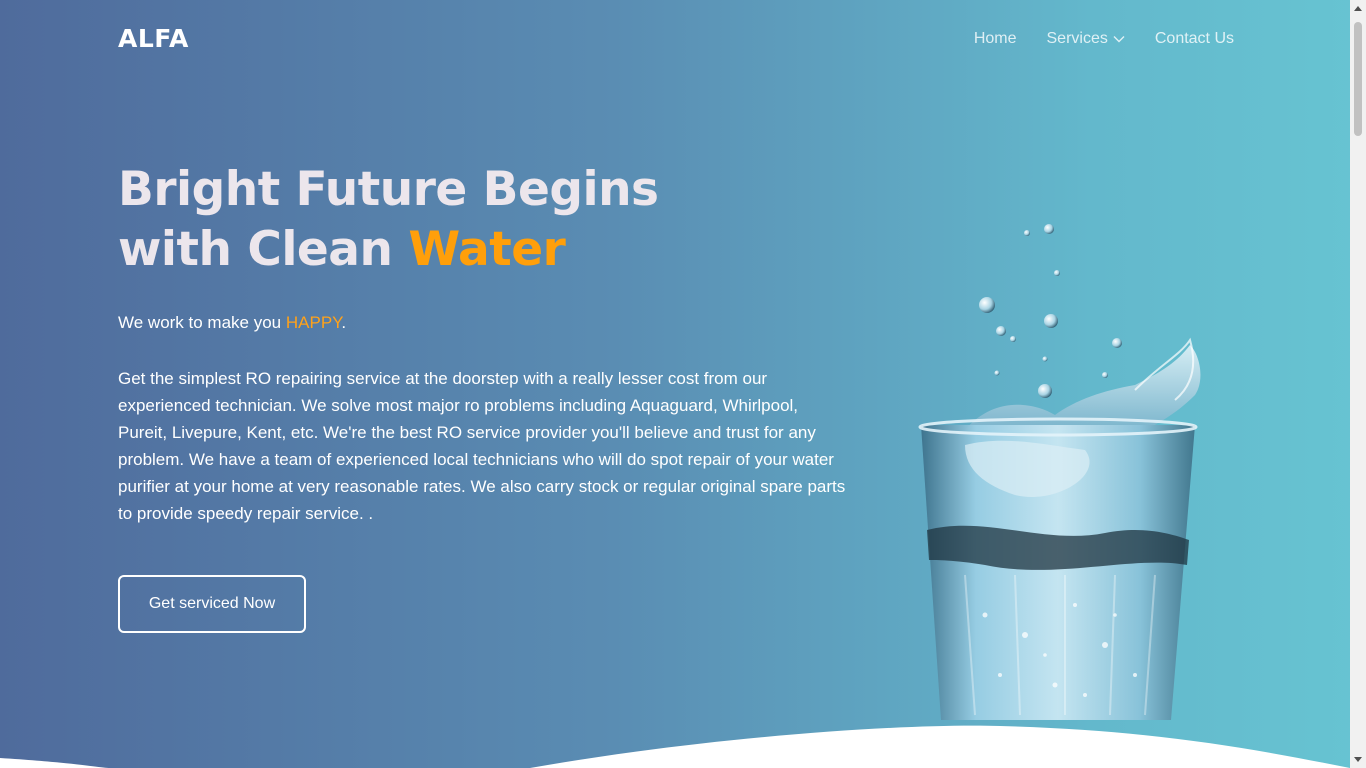 Image resolution: width=1366 pixels, height=768 pixels. Describe the element at coordinates (263, 249) in the screenshot. I see `hero-title-line2-prefix: with Clean` at that location.